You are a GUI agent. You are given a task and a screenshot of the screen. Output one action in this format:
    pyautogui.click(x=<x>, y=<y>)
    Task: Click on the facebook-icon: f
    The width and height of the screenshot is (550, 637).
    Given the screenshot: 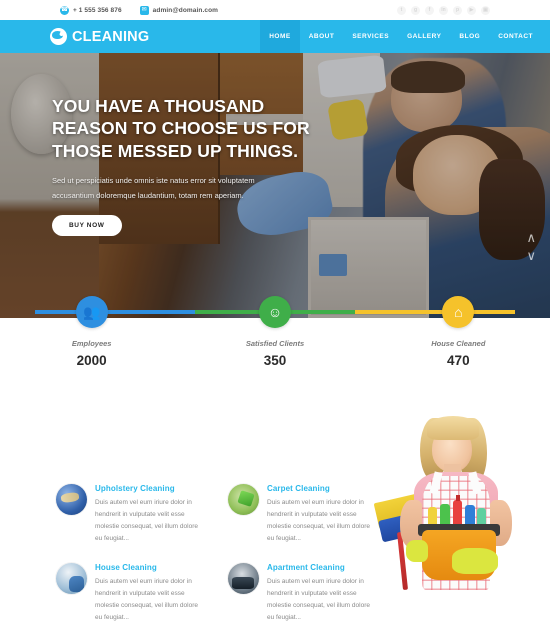 What is the action you would take?
    pyautogui.click(x=429, y=10)
    